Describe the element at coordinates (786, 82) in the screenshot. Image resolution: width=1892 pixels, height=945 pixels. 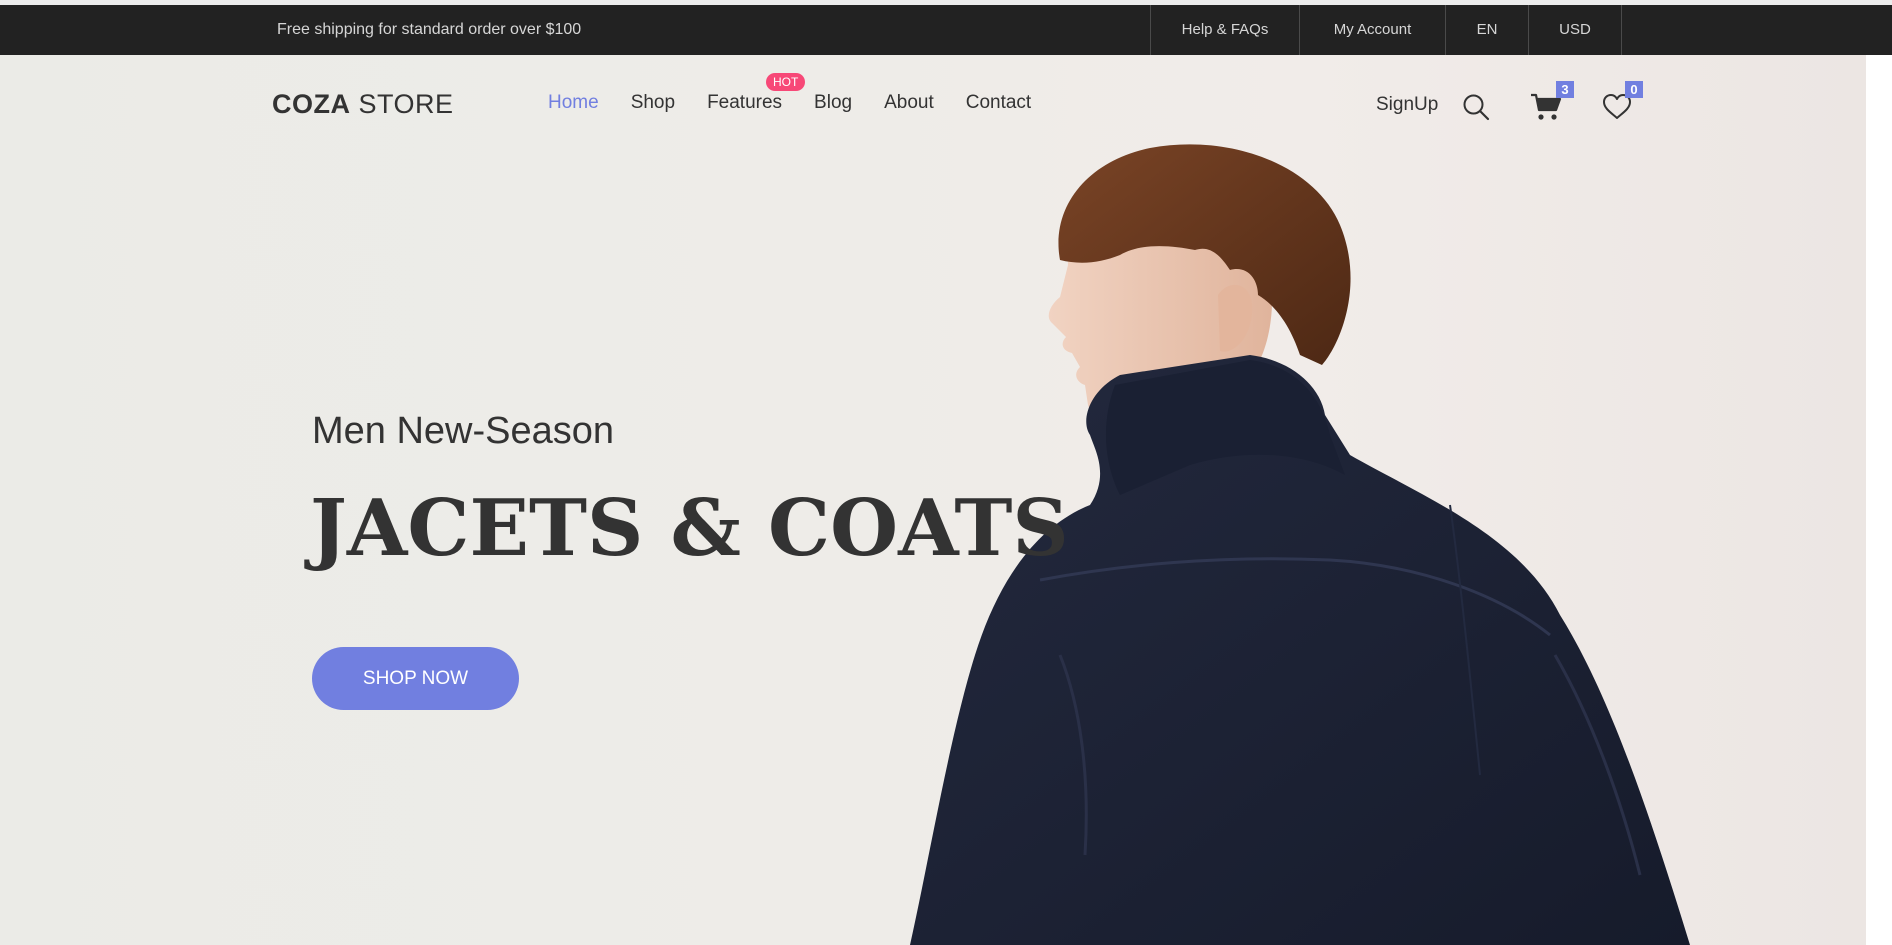
I see `hot-badge: HOT` at that location.